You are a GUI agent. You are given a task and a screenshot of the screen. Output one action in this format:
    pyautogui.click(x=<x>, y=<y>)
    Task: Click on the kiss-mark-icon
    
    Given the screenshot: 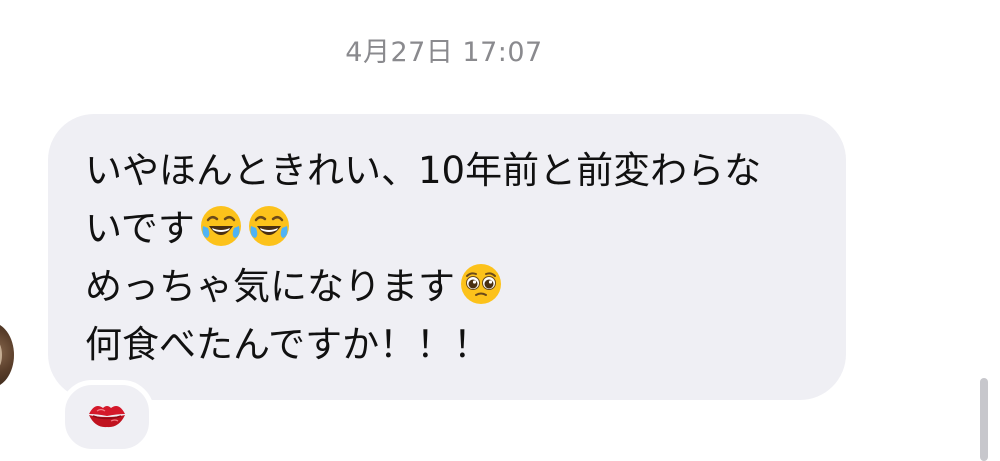 What is the action you would take?
    pyautogui.click(x=107, y=417)
    